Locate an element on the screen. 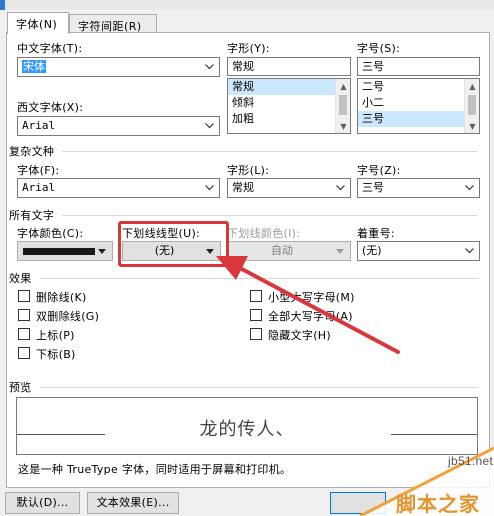 This screenshot has width=494, height=516. annotation-arrow-icon is located at coordinates (308, 305).